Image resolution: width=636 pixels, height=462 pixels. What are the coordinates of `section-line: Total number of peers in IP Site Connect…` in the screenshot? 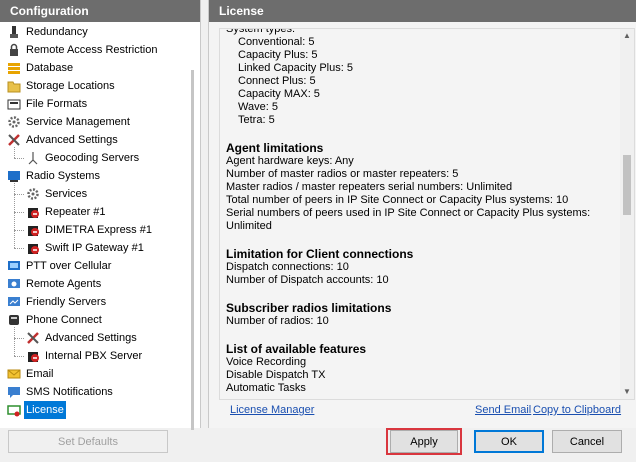 It's located at (397, 200).